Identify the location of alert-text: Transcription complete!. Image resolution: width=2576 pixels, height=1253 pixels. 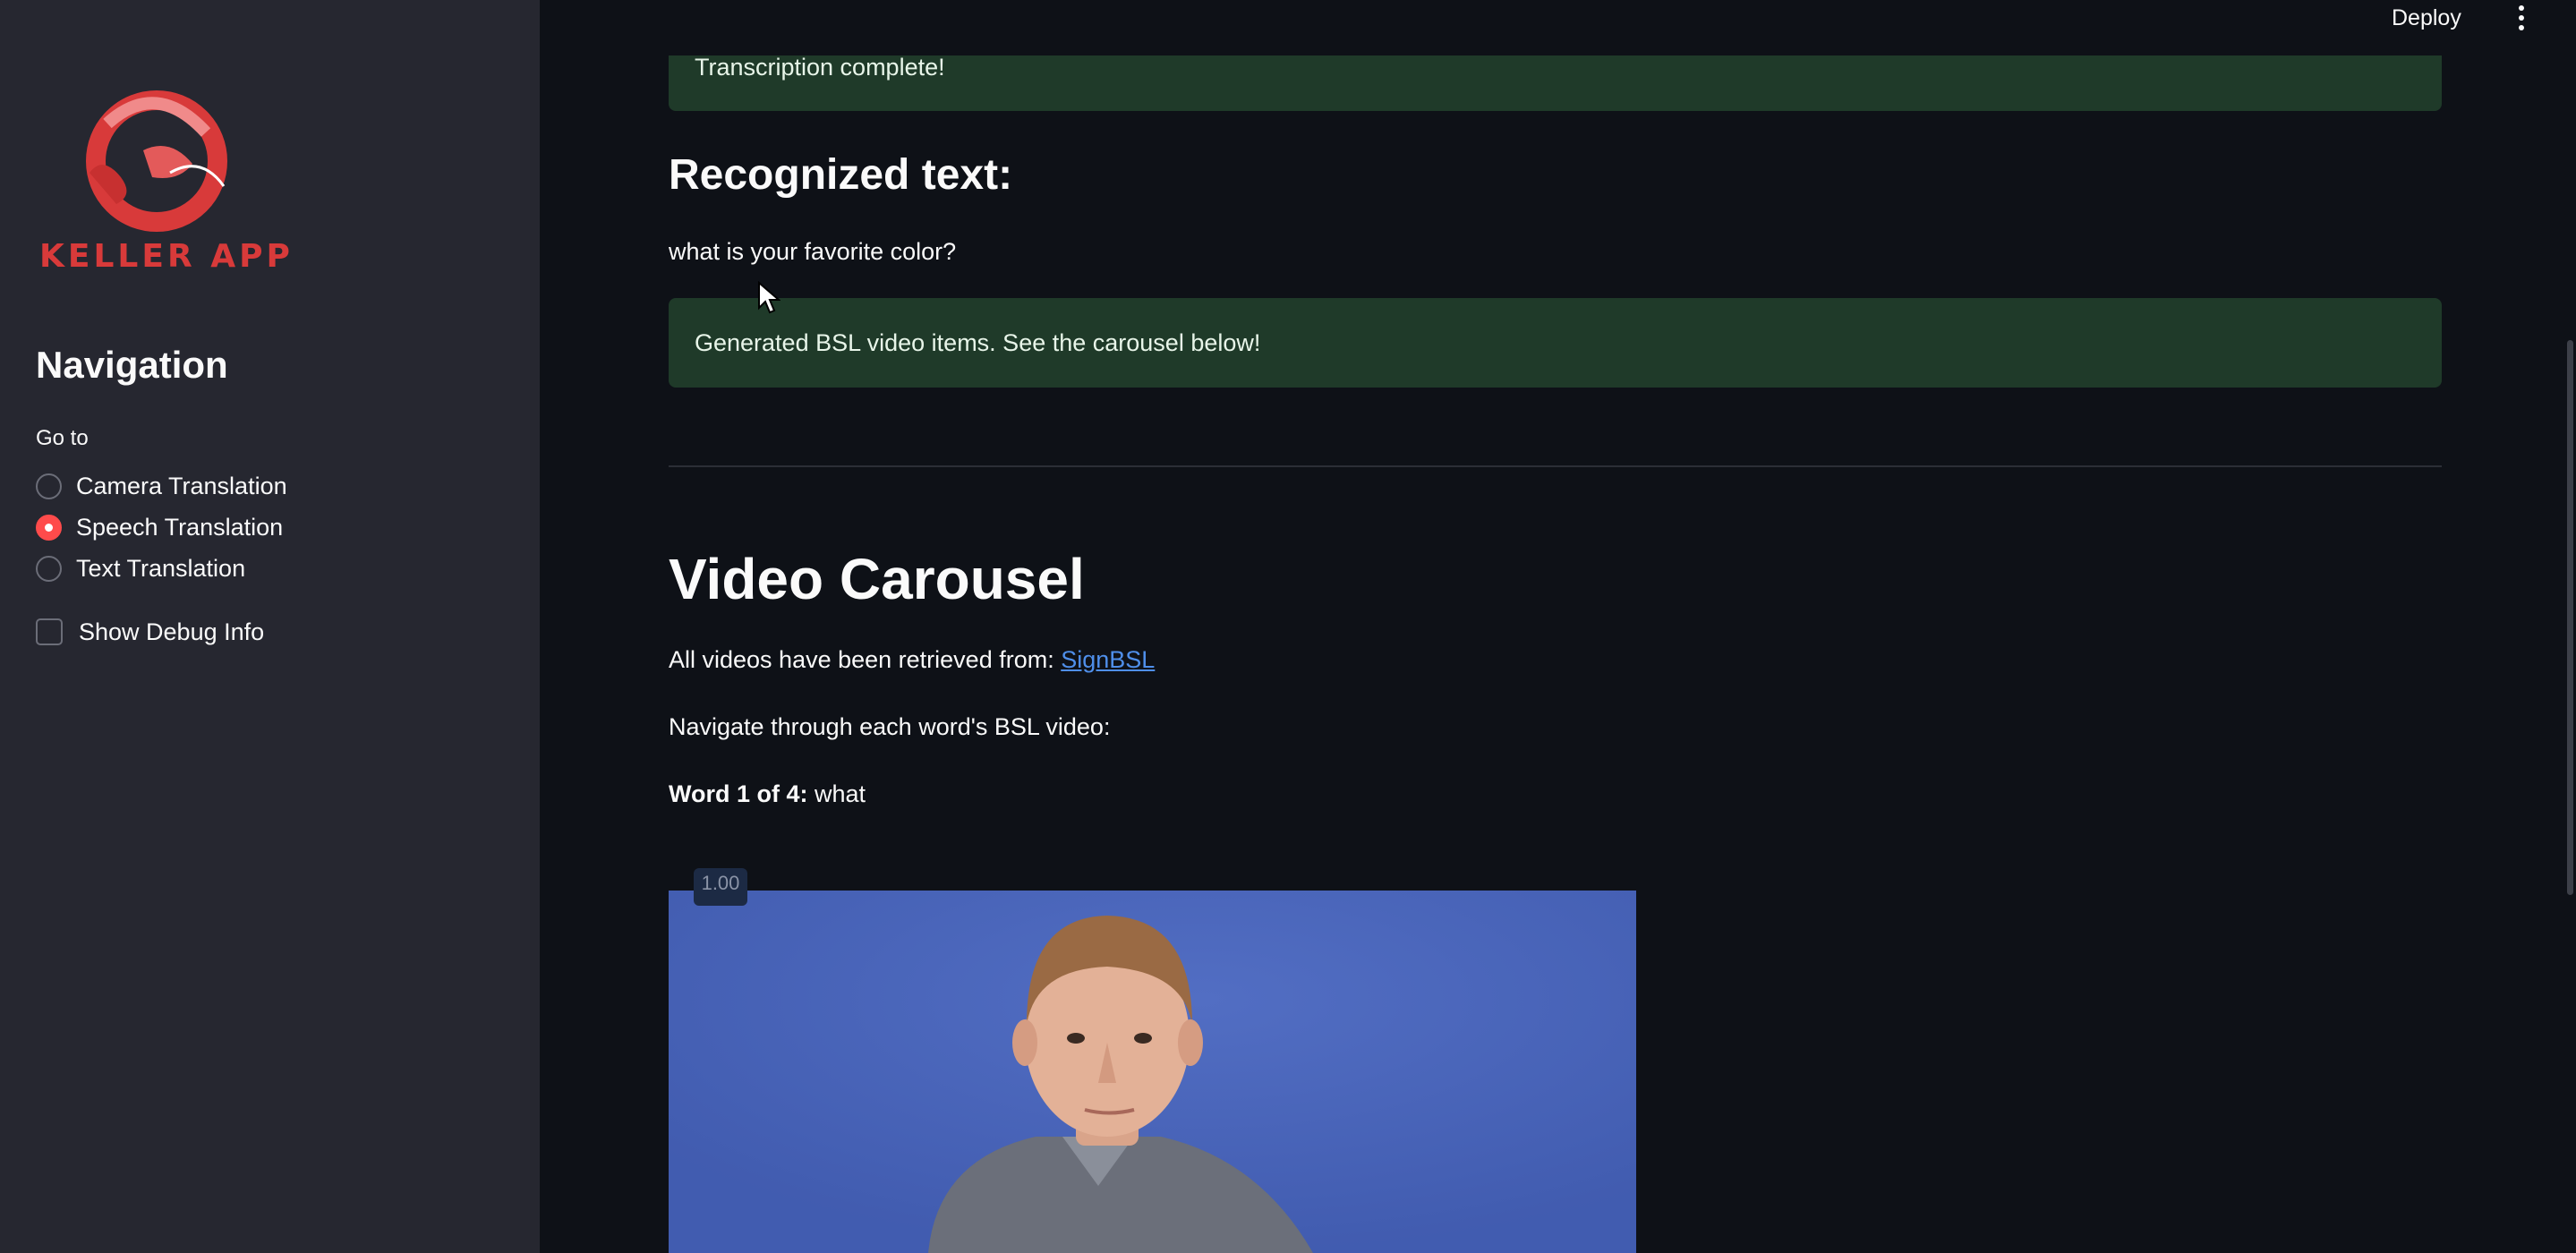
(820, 67).